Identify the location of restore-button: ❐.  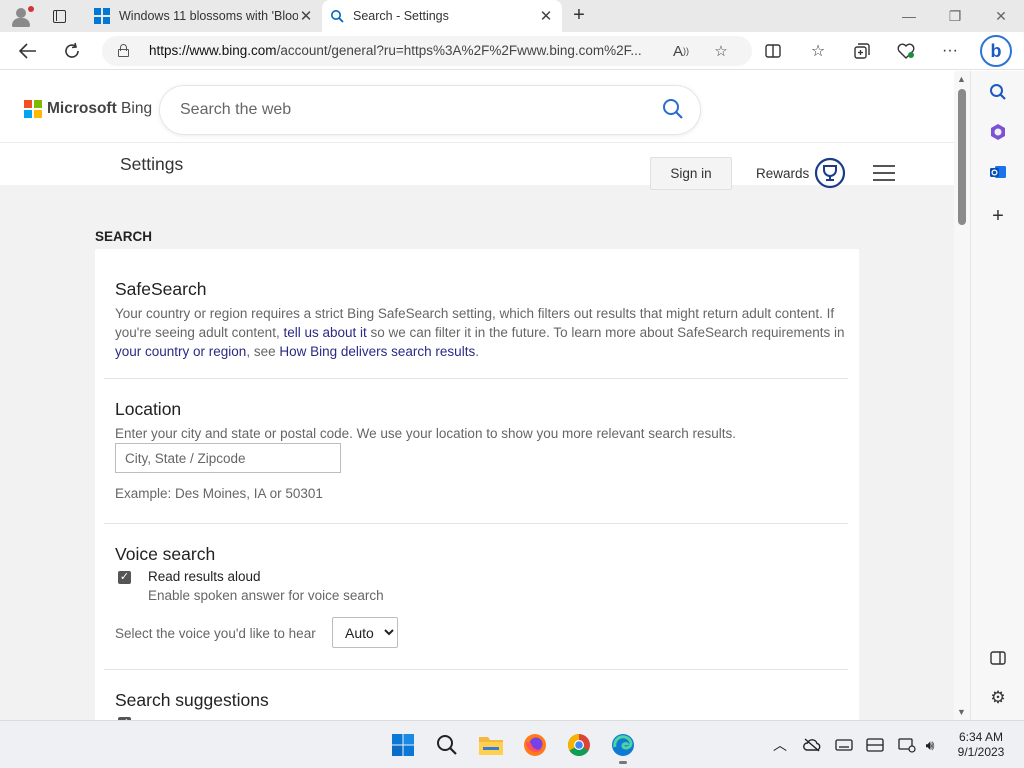
(955, 16).